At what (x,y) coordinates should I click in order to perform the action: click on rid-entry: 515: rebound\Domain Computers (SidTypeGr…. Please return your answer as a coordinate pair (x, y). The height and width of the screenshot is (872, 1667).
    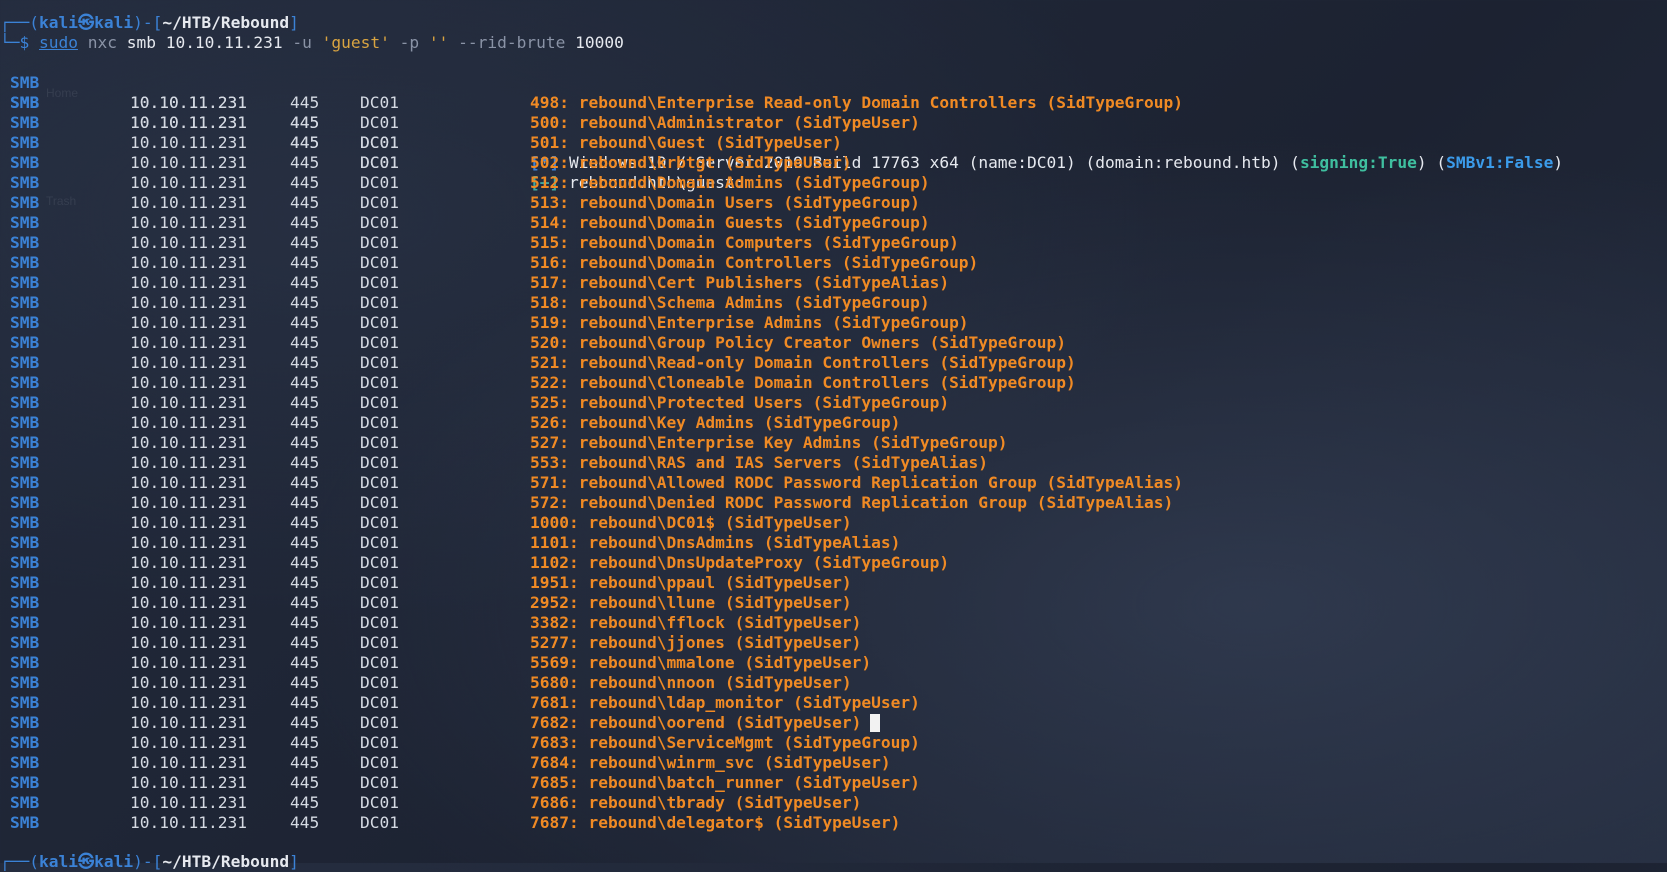
    Looking at the image, I should click on (744, 242).